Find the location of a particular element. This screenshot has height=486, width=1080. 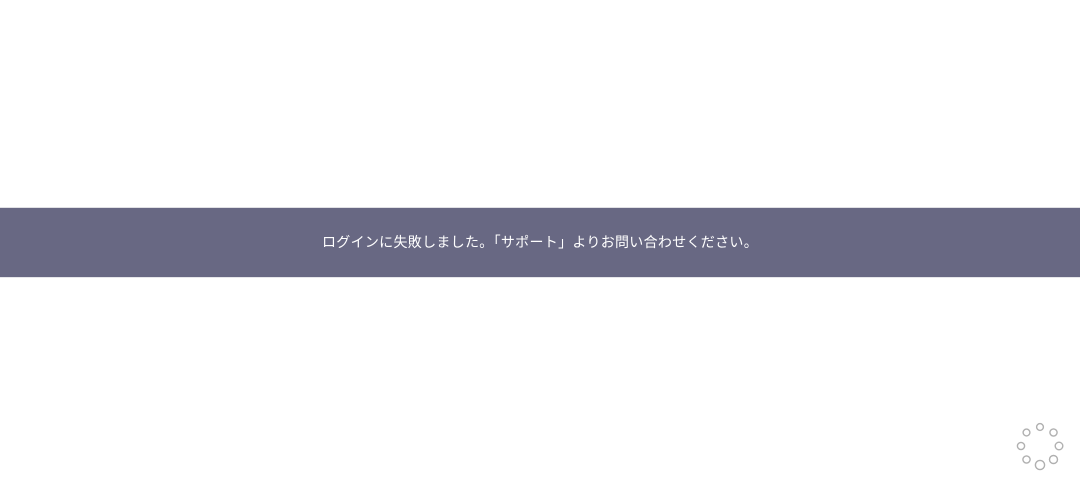

login-error-message: ログインに失敗しました。「サポート」よりお問い合わせください。 is located at coordinates (540, 242).